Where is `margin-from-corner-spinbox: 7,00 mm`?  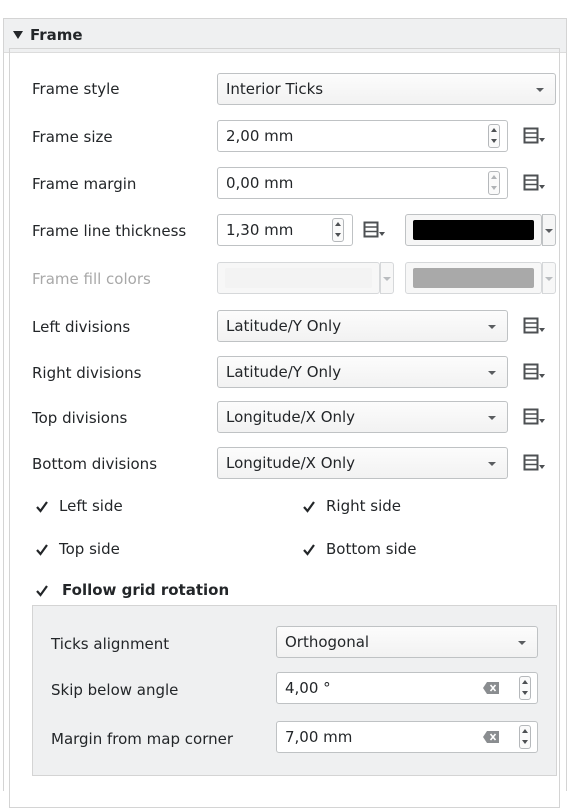 margin-from-corner-spinbox: 7,00 mm is located at coordinates (407, 737).